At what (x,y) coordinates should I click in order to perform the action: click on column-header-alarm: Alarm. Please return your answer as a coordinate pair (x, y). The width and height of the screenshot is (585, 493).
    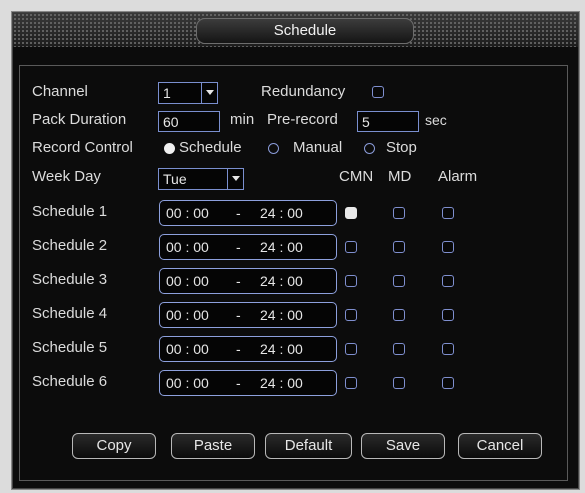
    Looking at the image, I should click on (458, 176).